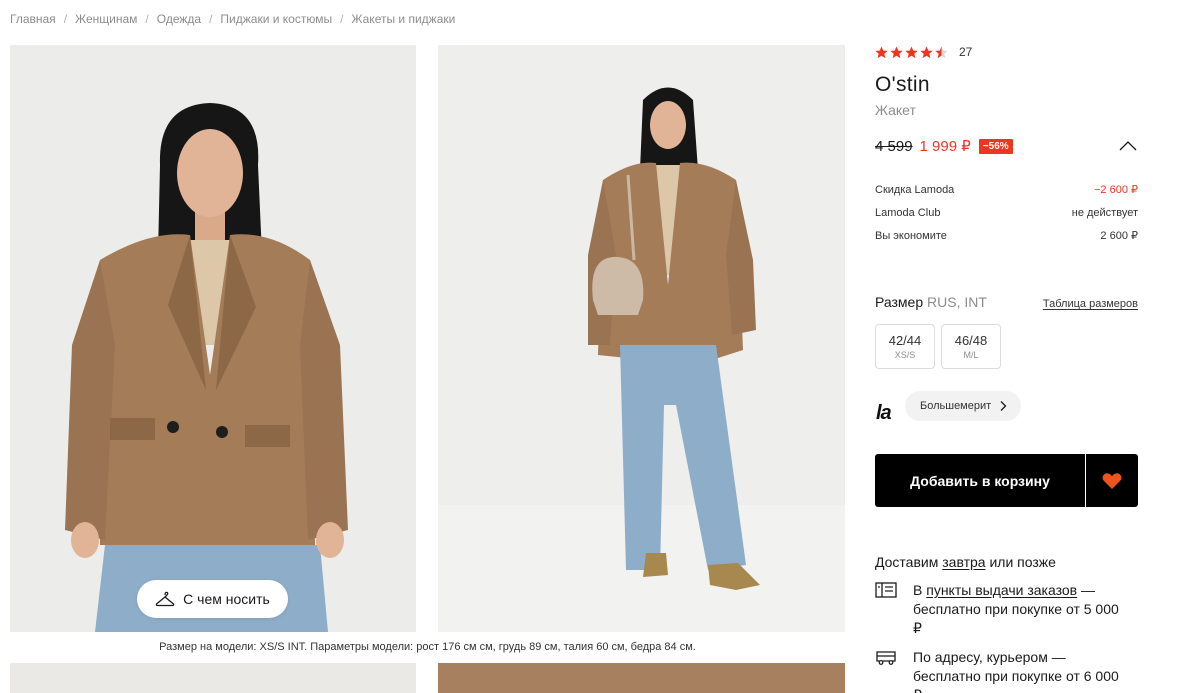 Image resolution: width=1200 pixels, height=693 pixels. Describe the element at coordinates (894, 146) in the screenshot. I see `old-price: 4 599` at that location.